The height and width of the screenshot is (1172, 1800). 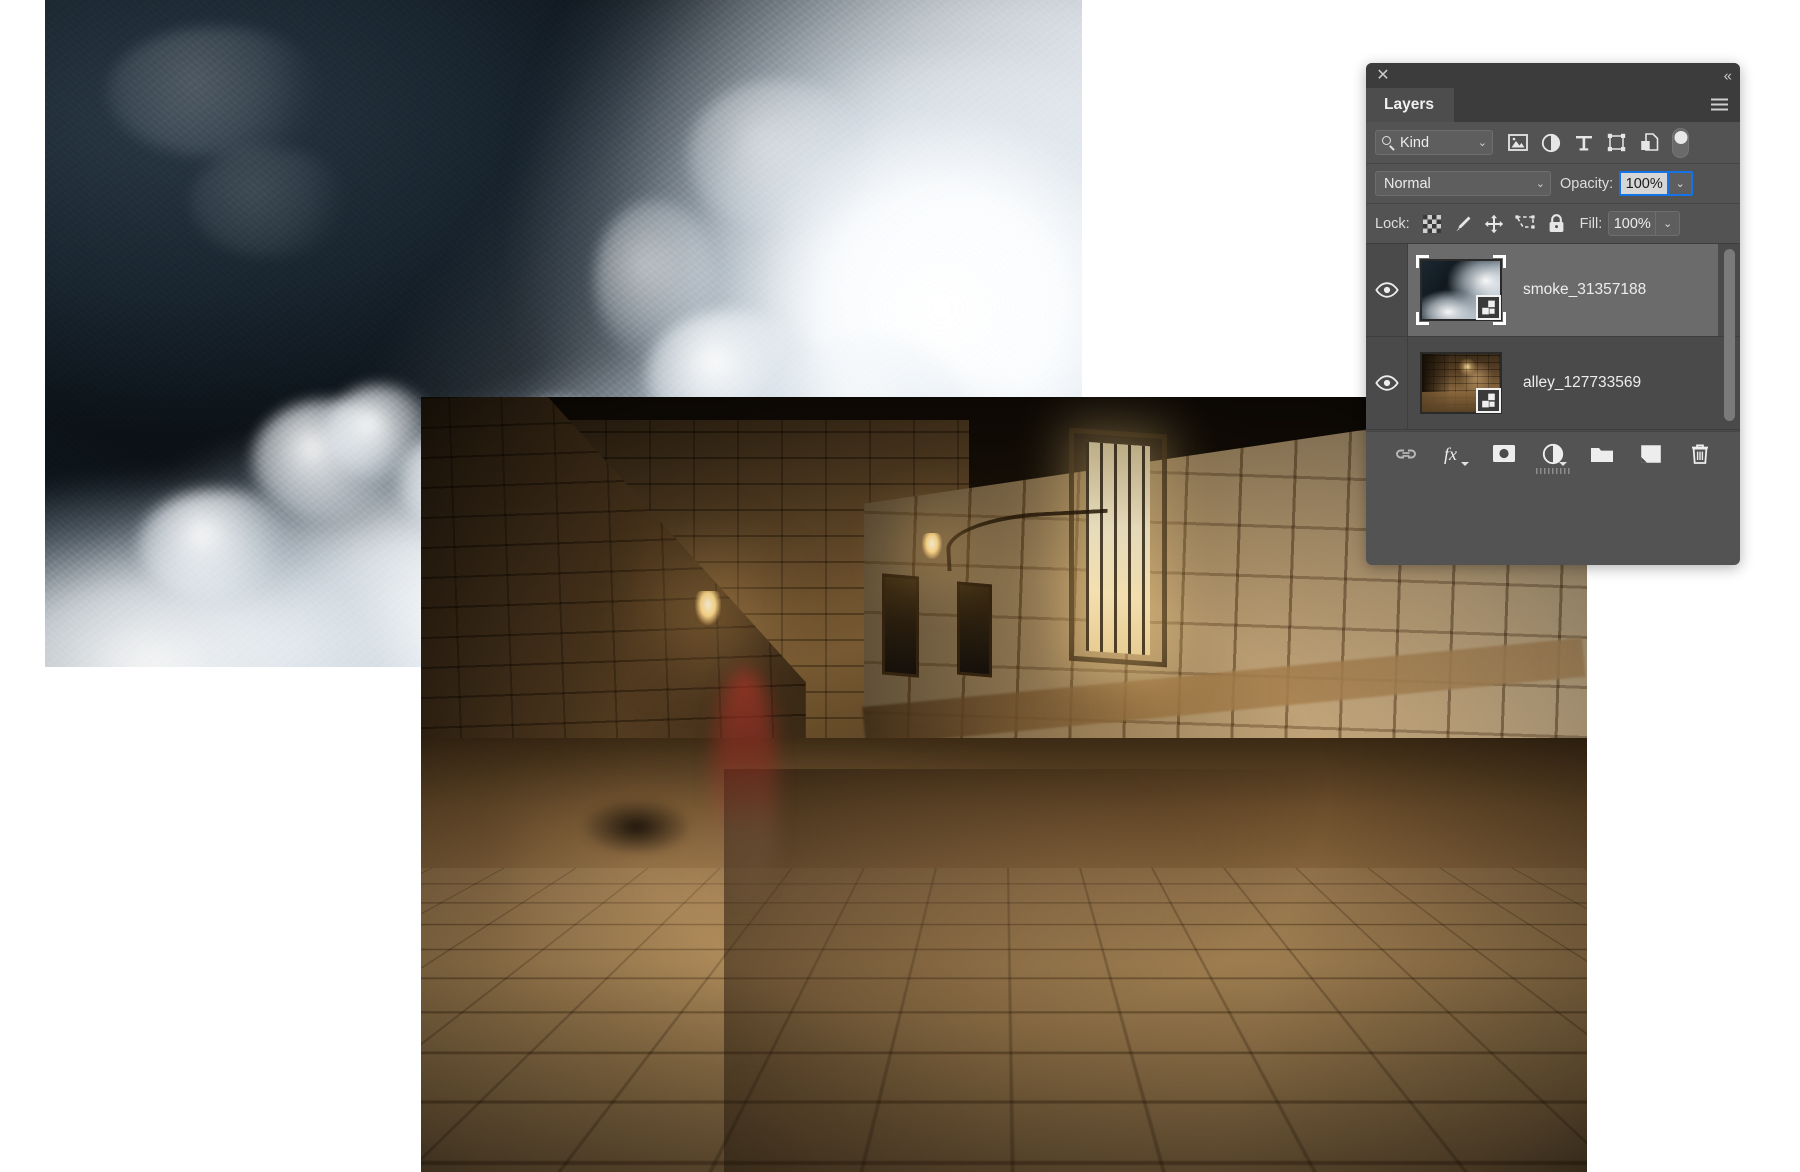 What do you see at coordinates (1463, 183) in the screenshot?
I see `blend-mode-select: Normal ⌄` at bounding box center [1463, 183].